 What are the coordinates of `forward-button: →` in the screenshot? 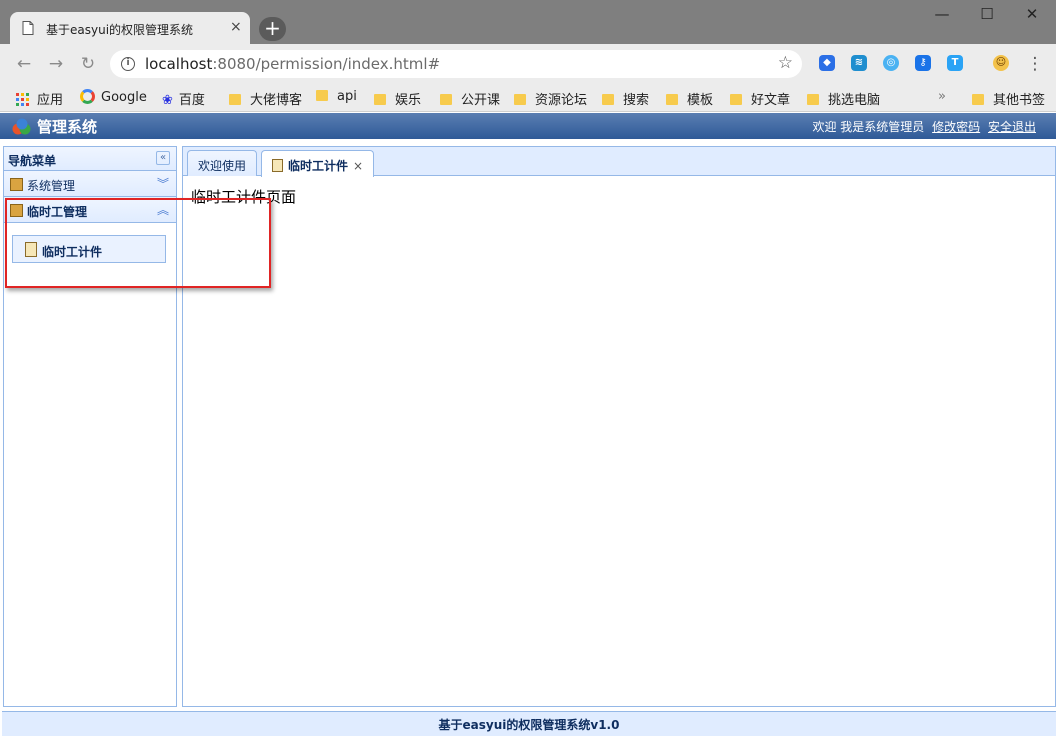 It's located at (56, 64).